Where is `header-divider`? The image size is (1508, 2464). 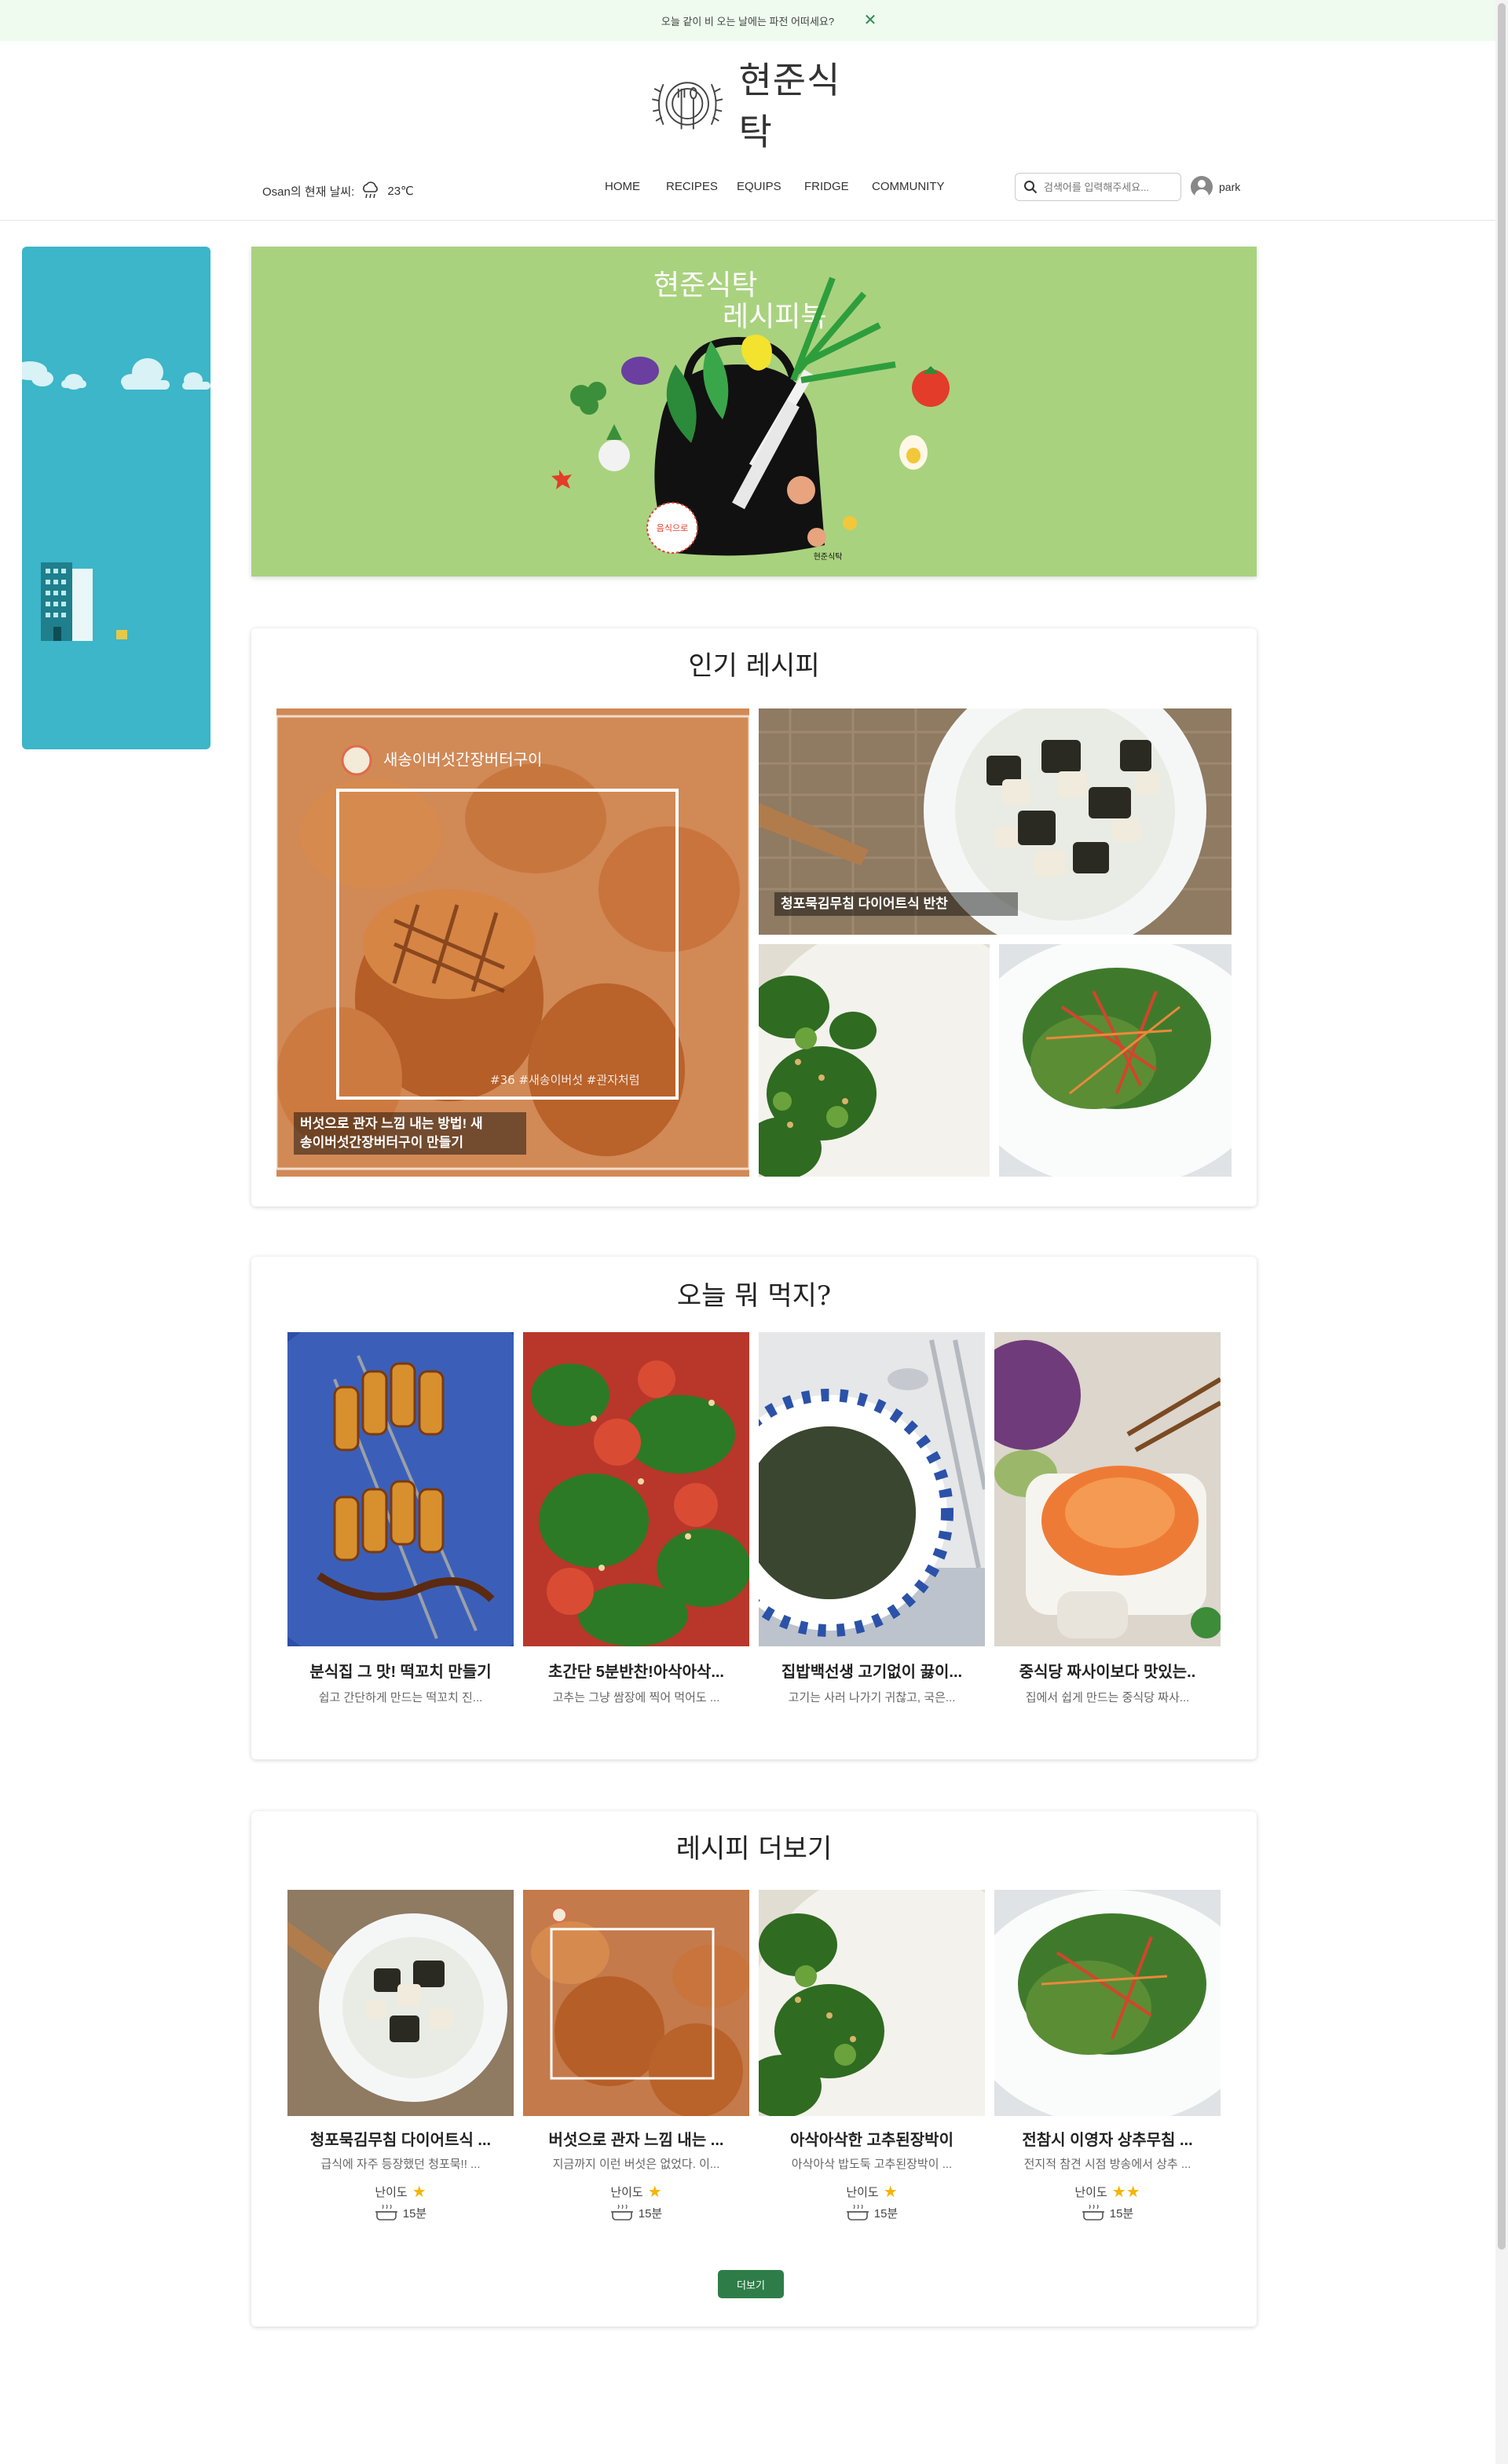 header-divider is located at coordinates (747, 220).